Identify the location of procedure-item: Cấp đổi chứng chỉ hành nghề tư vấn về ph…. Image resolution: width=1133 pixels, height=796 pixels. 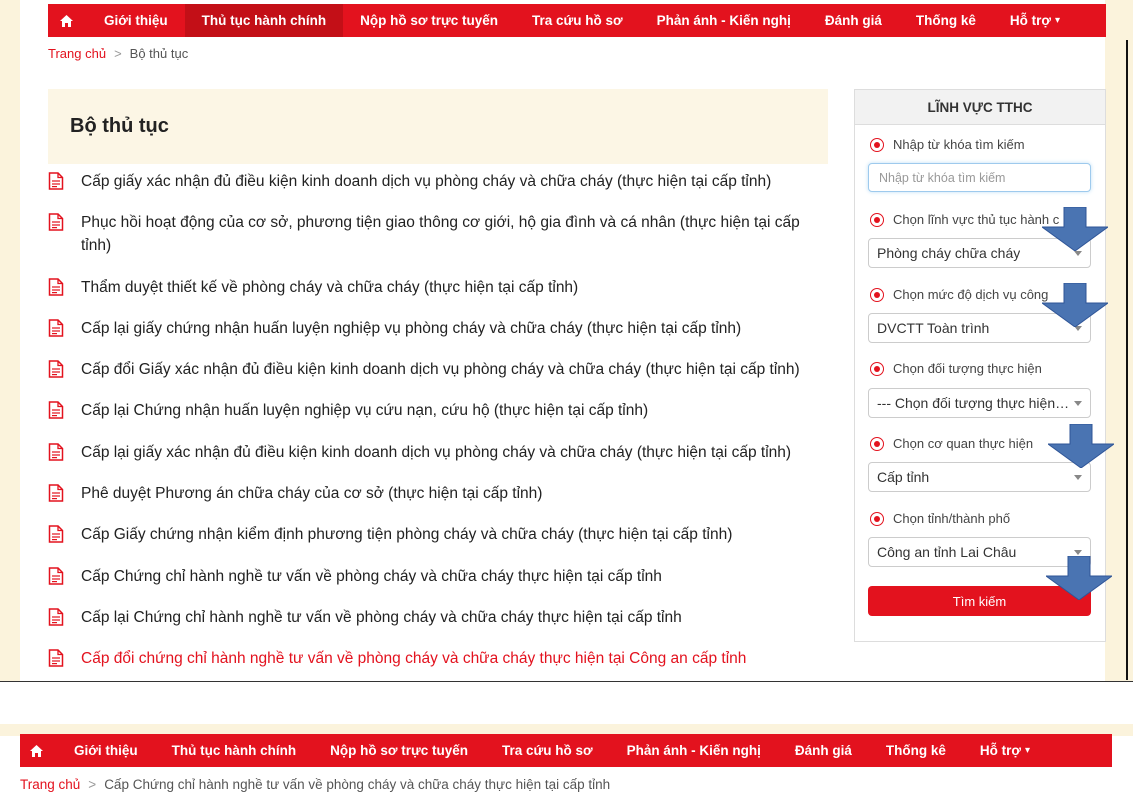
(438, 658).